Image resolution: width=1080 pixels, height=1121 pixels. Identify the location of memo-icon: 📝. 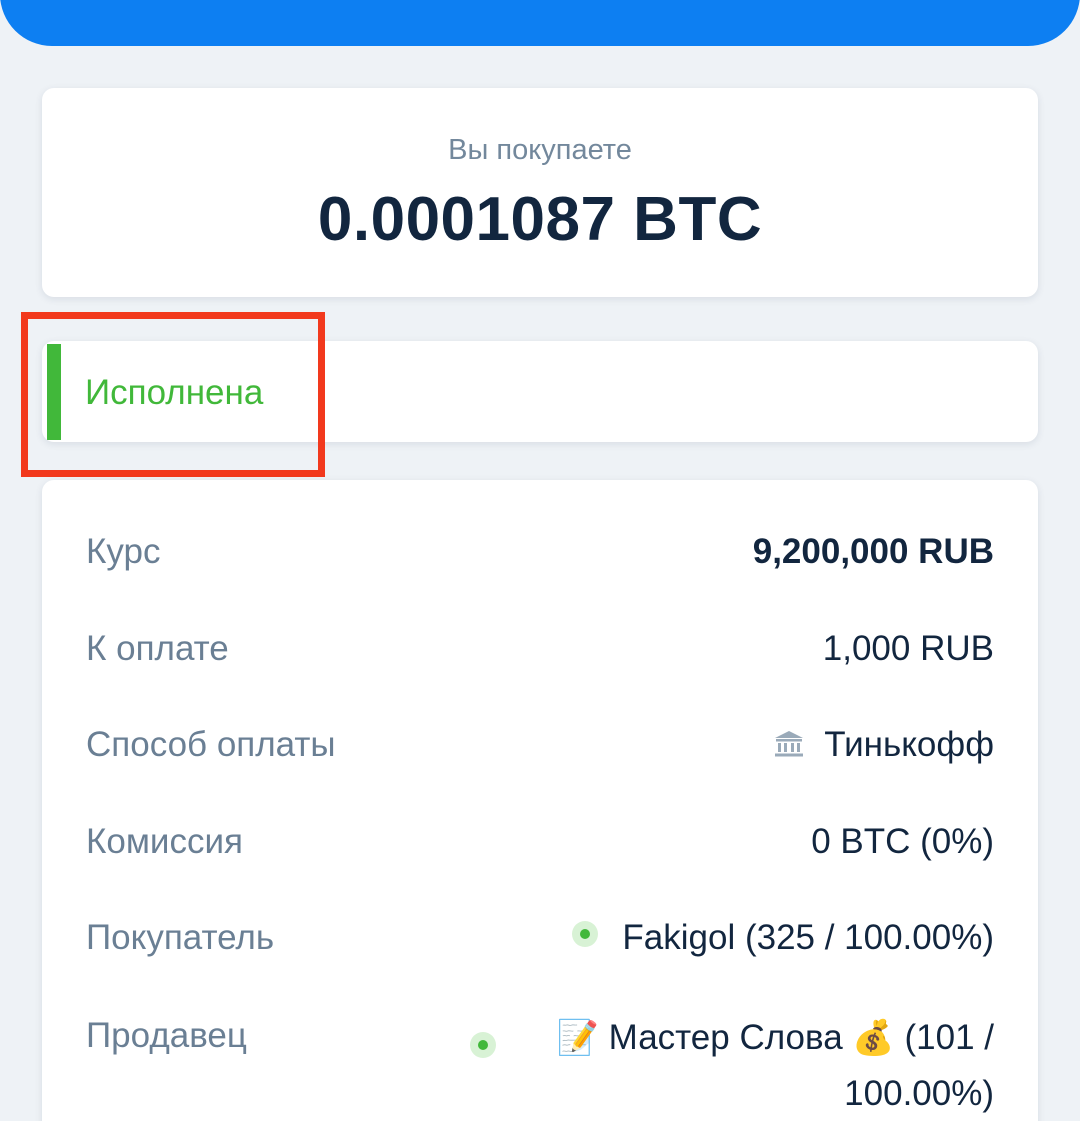
(577, 1038).